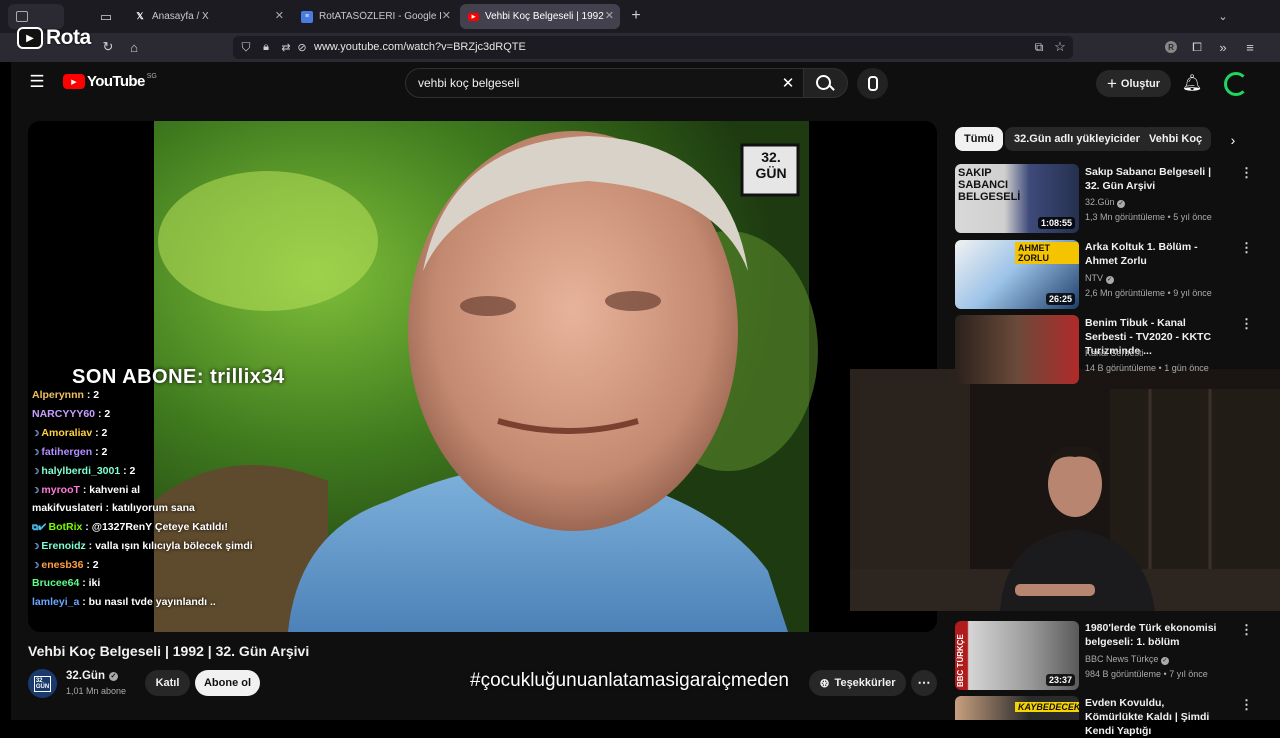  Describe the element at coordinates (1017, 655) in the screenshot. I see `rec-thumbnail: BBC TÜRKÇE 23:37` at that location.